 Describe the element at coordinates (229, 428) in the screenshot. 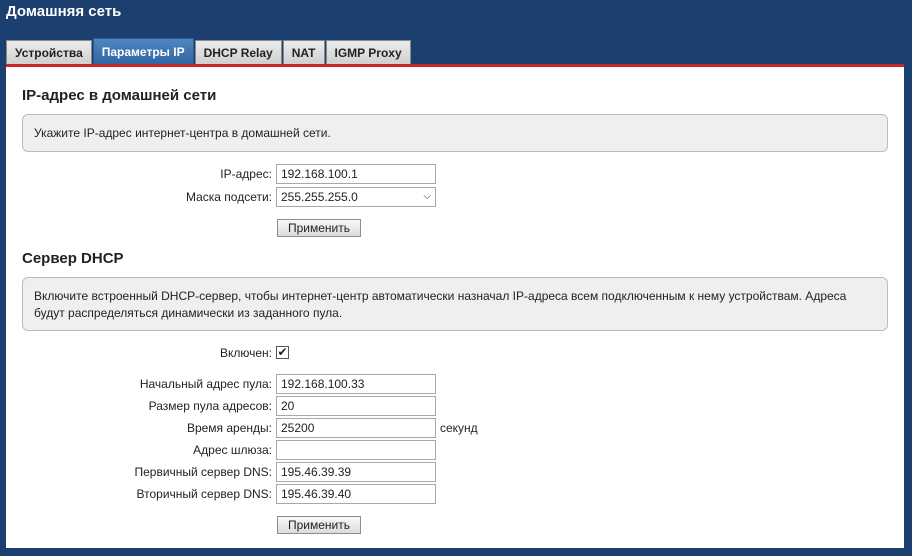

I see `lease-time-label: Время аренды:` at that location.